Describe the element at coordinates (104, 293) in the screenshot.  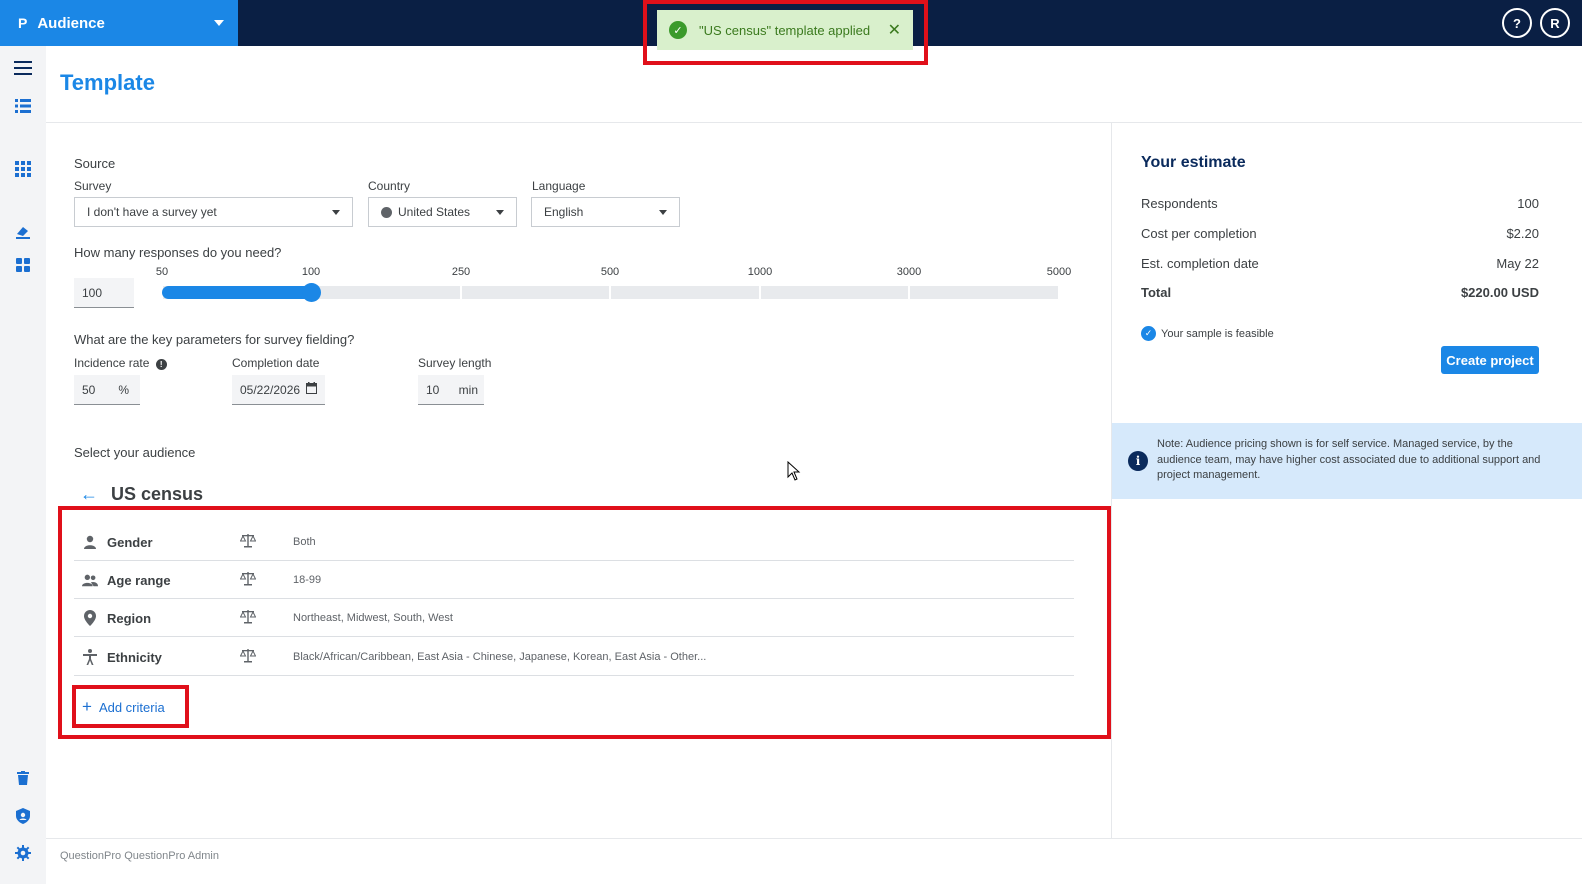
I see `responses-input: 100` at that location.